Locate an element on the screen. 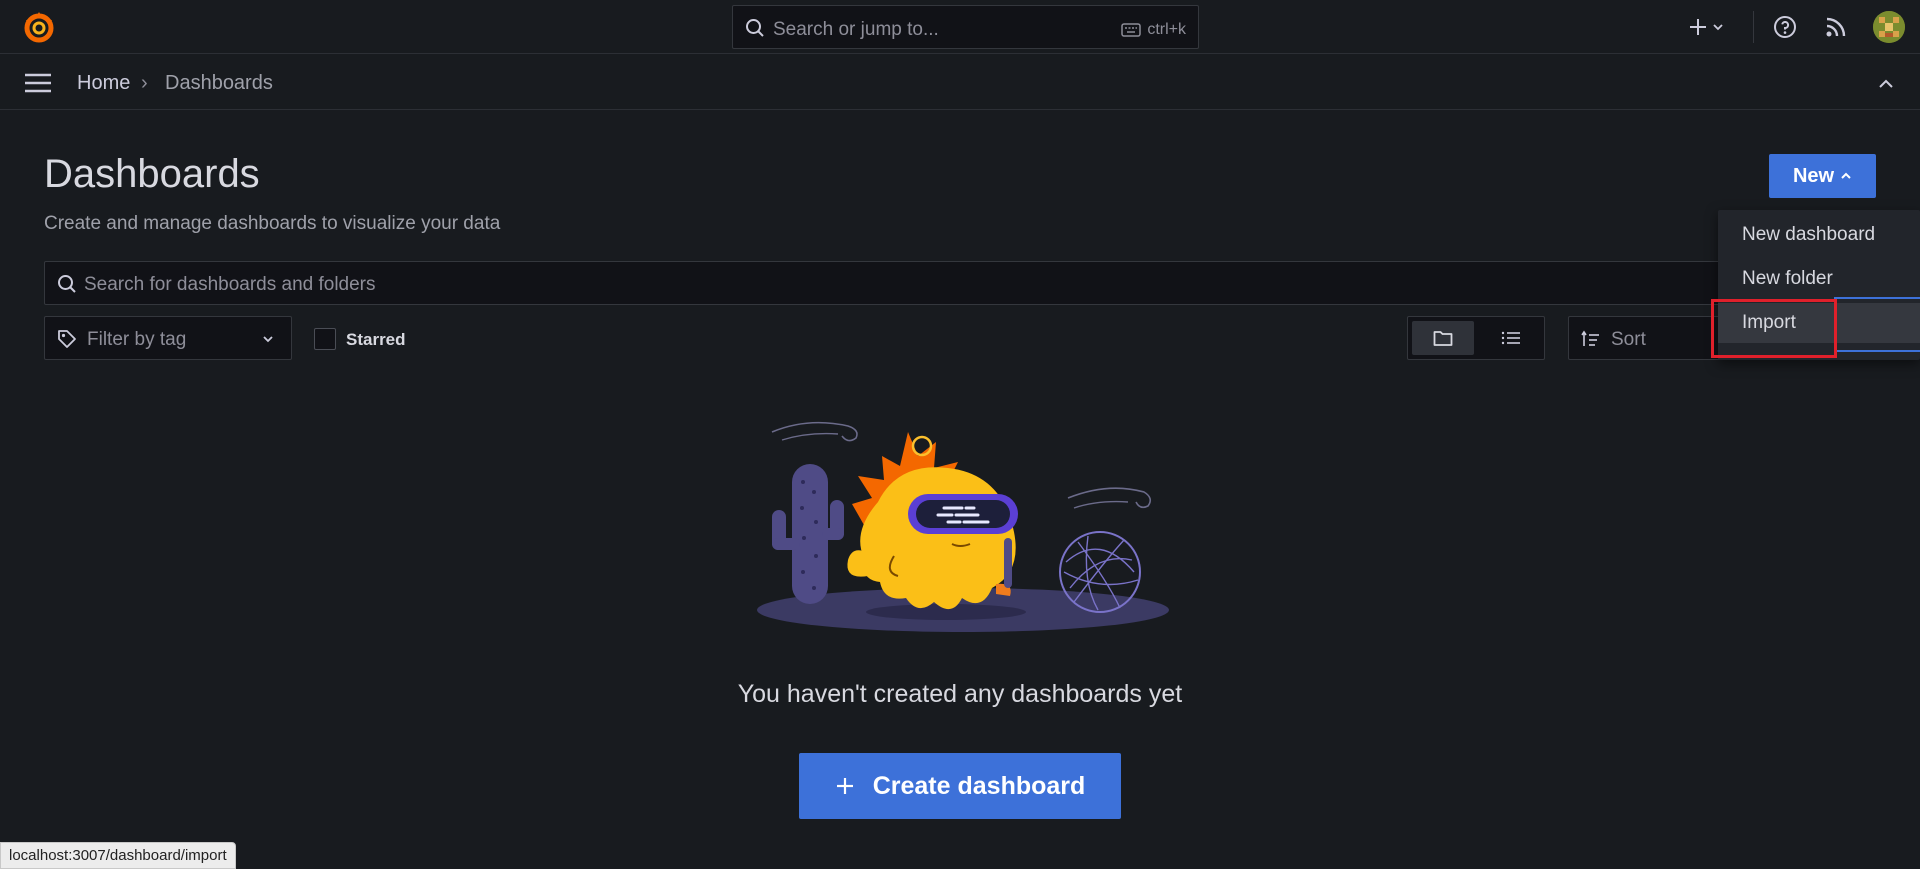 The image size is (1920, 869). create-dashboard-button: Create dashboard is located at coordinates (960, 786).